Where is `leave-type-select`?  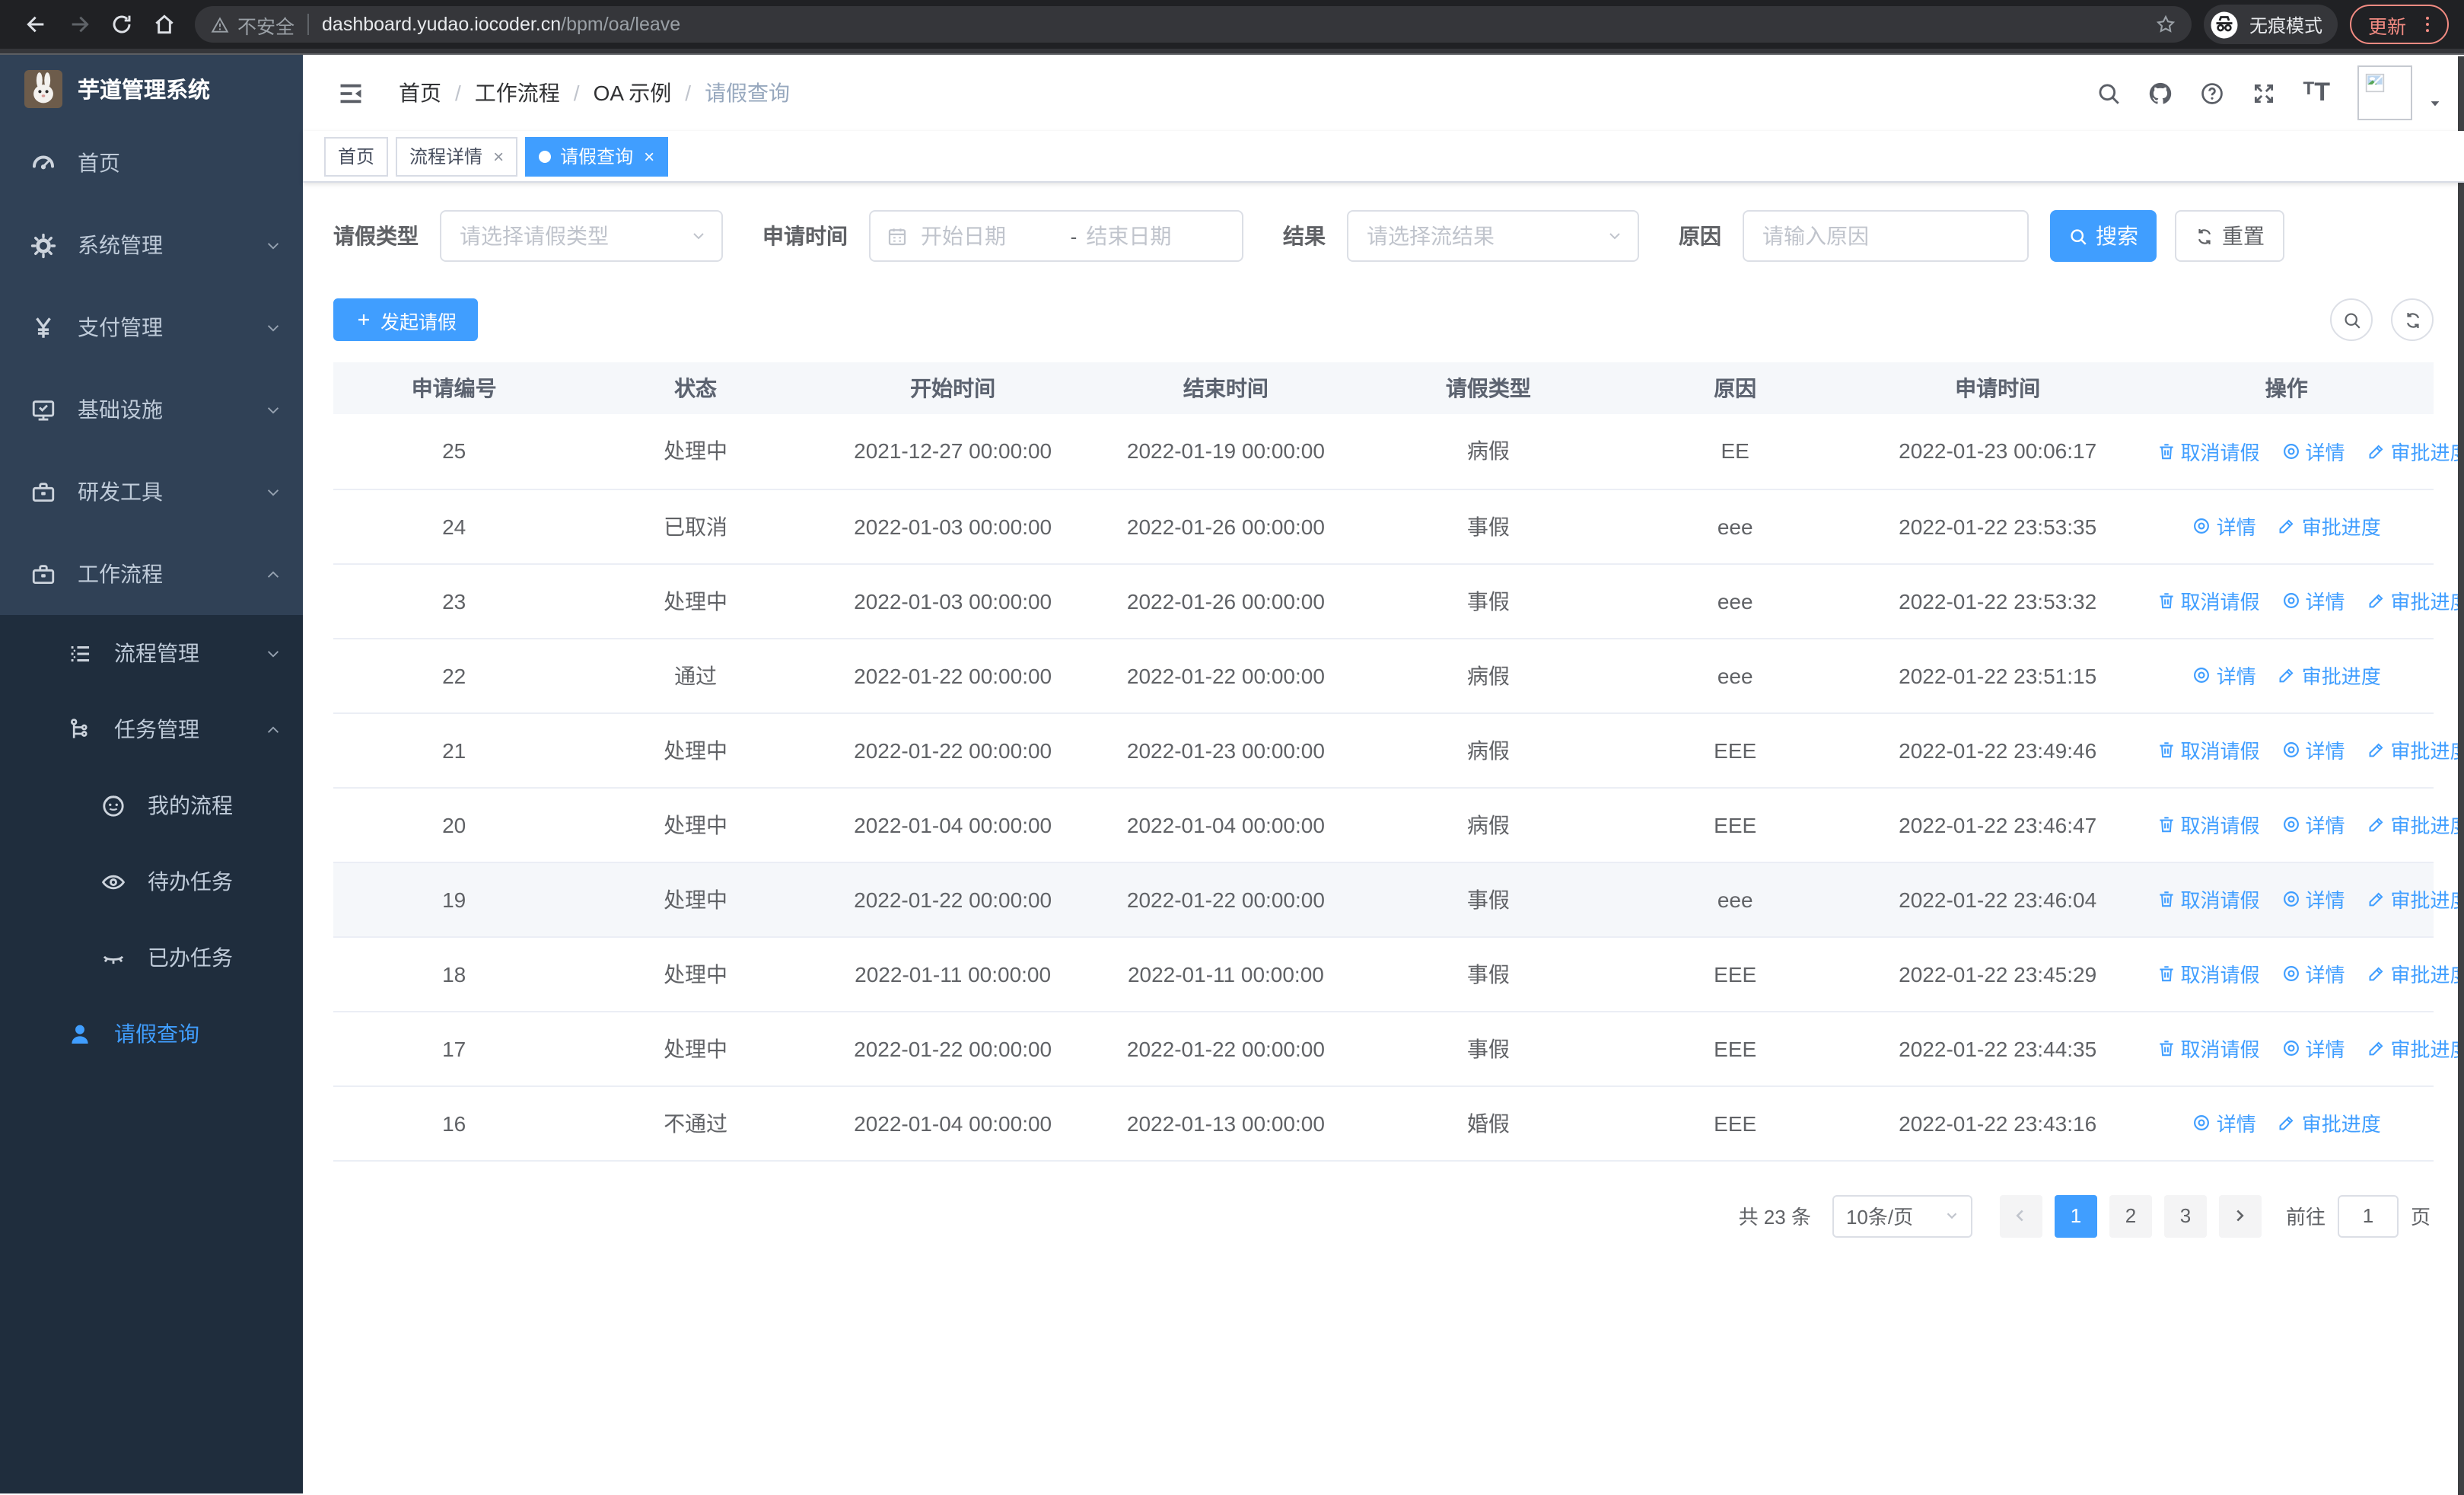
leave-type-select is located at coordinates (581, 236).